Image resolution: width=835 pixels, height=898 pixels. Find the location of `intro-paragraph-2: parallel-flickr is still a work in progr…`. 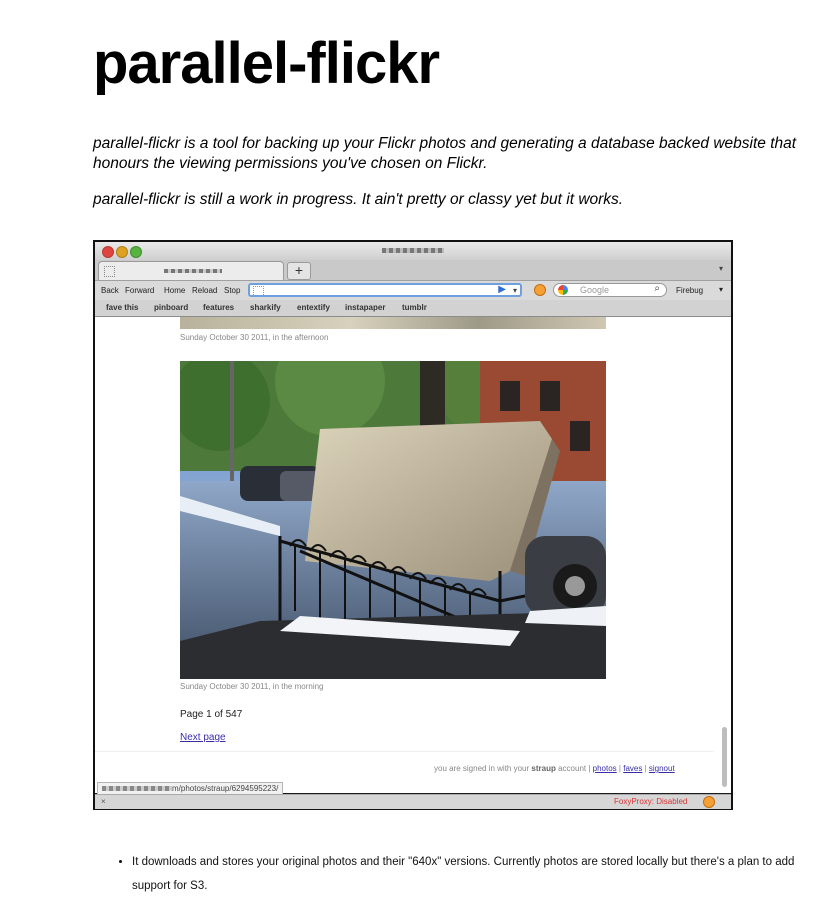

intro-paragraph-2: parallel-flickr is still a work in progr… is located at coordinates (358, 199).